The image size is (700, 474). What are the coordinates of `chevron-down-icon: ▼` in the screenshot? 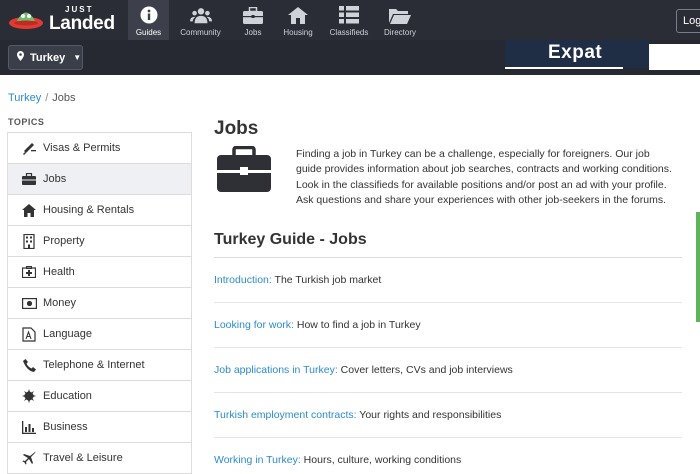 It's located at (77, 57).